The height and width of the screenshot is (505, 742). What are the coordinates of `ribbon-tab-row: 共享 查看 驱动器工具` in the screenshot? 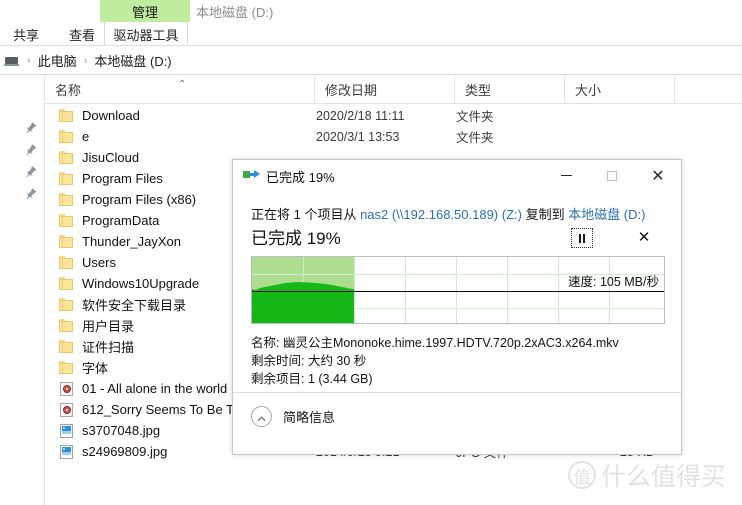 It's located at (371, 34).